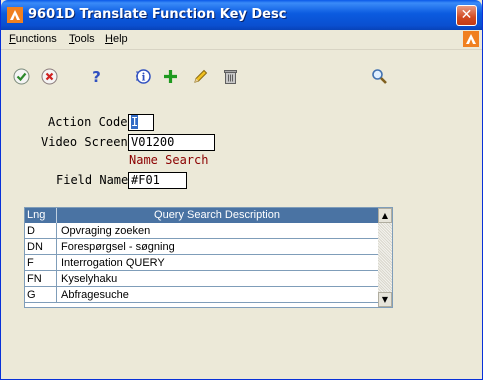 Image resolution: width=483 pixels, height=380 pixels. I want to click on info-icon: i, so click(143, 76).